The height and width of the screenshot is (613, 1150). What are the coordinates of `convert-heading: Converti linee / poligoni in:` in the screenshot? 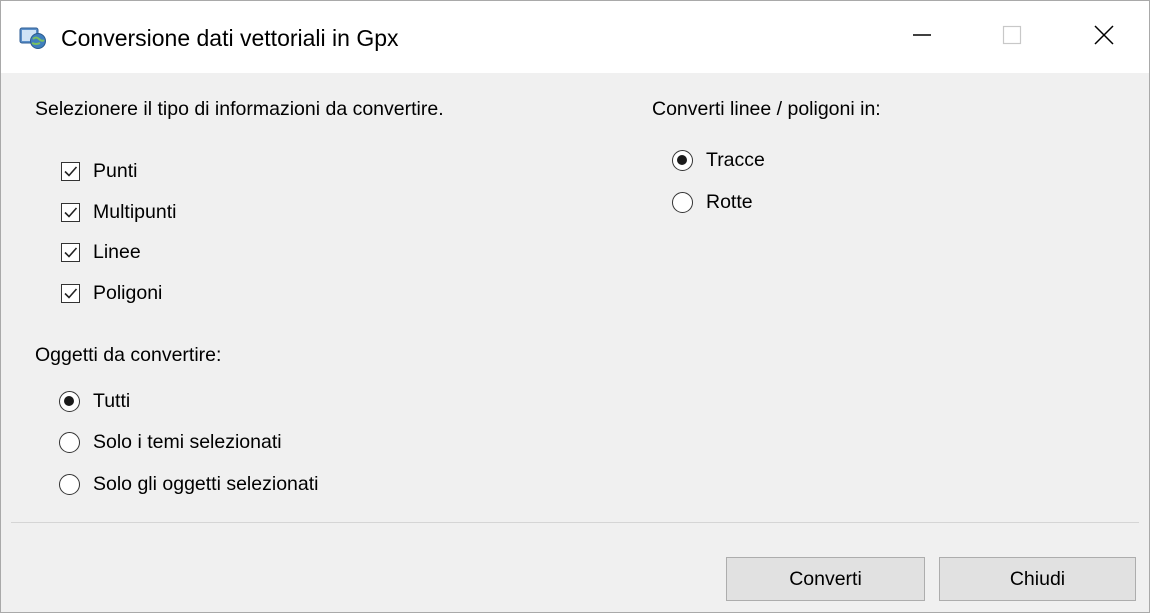 It's located at (766, 109).